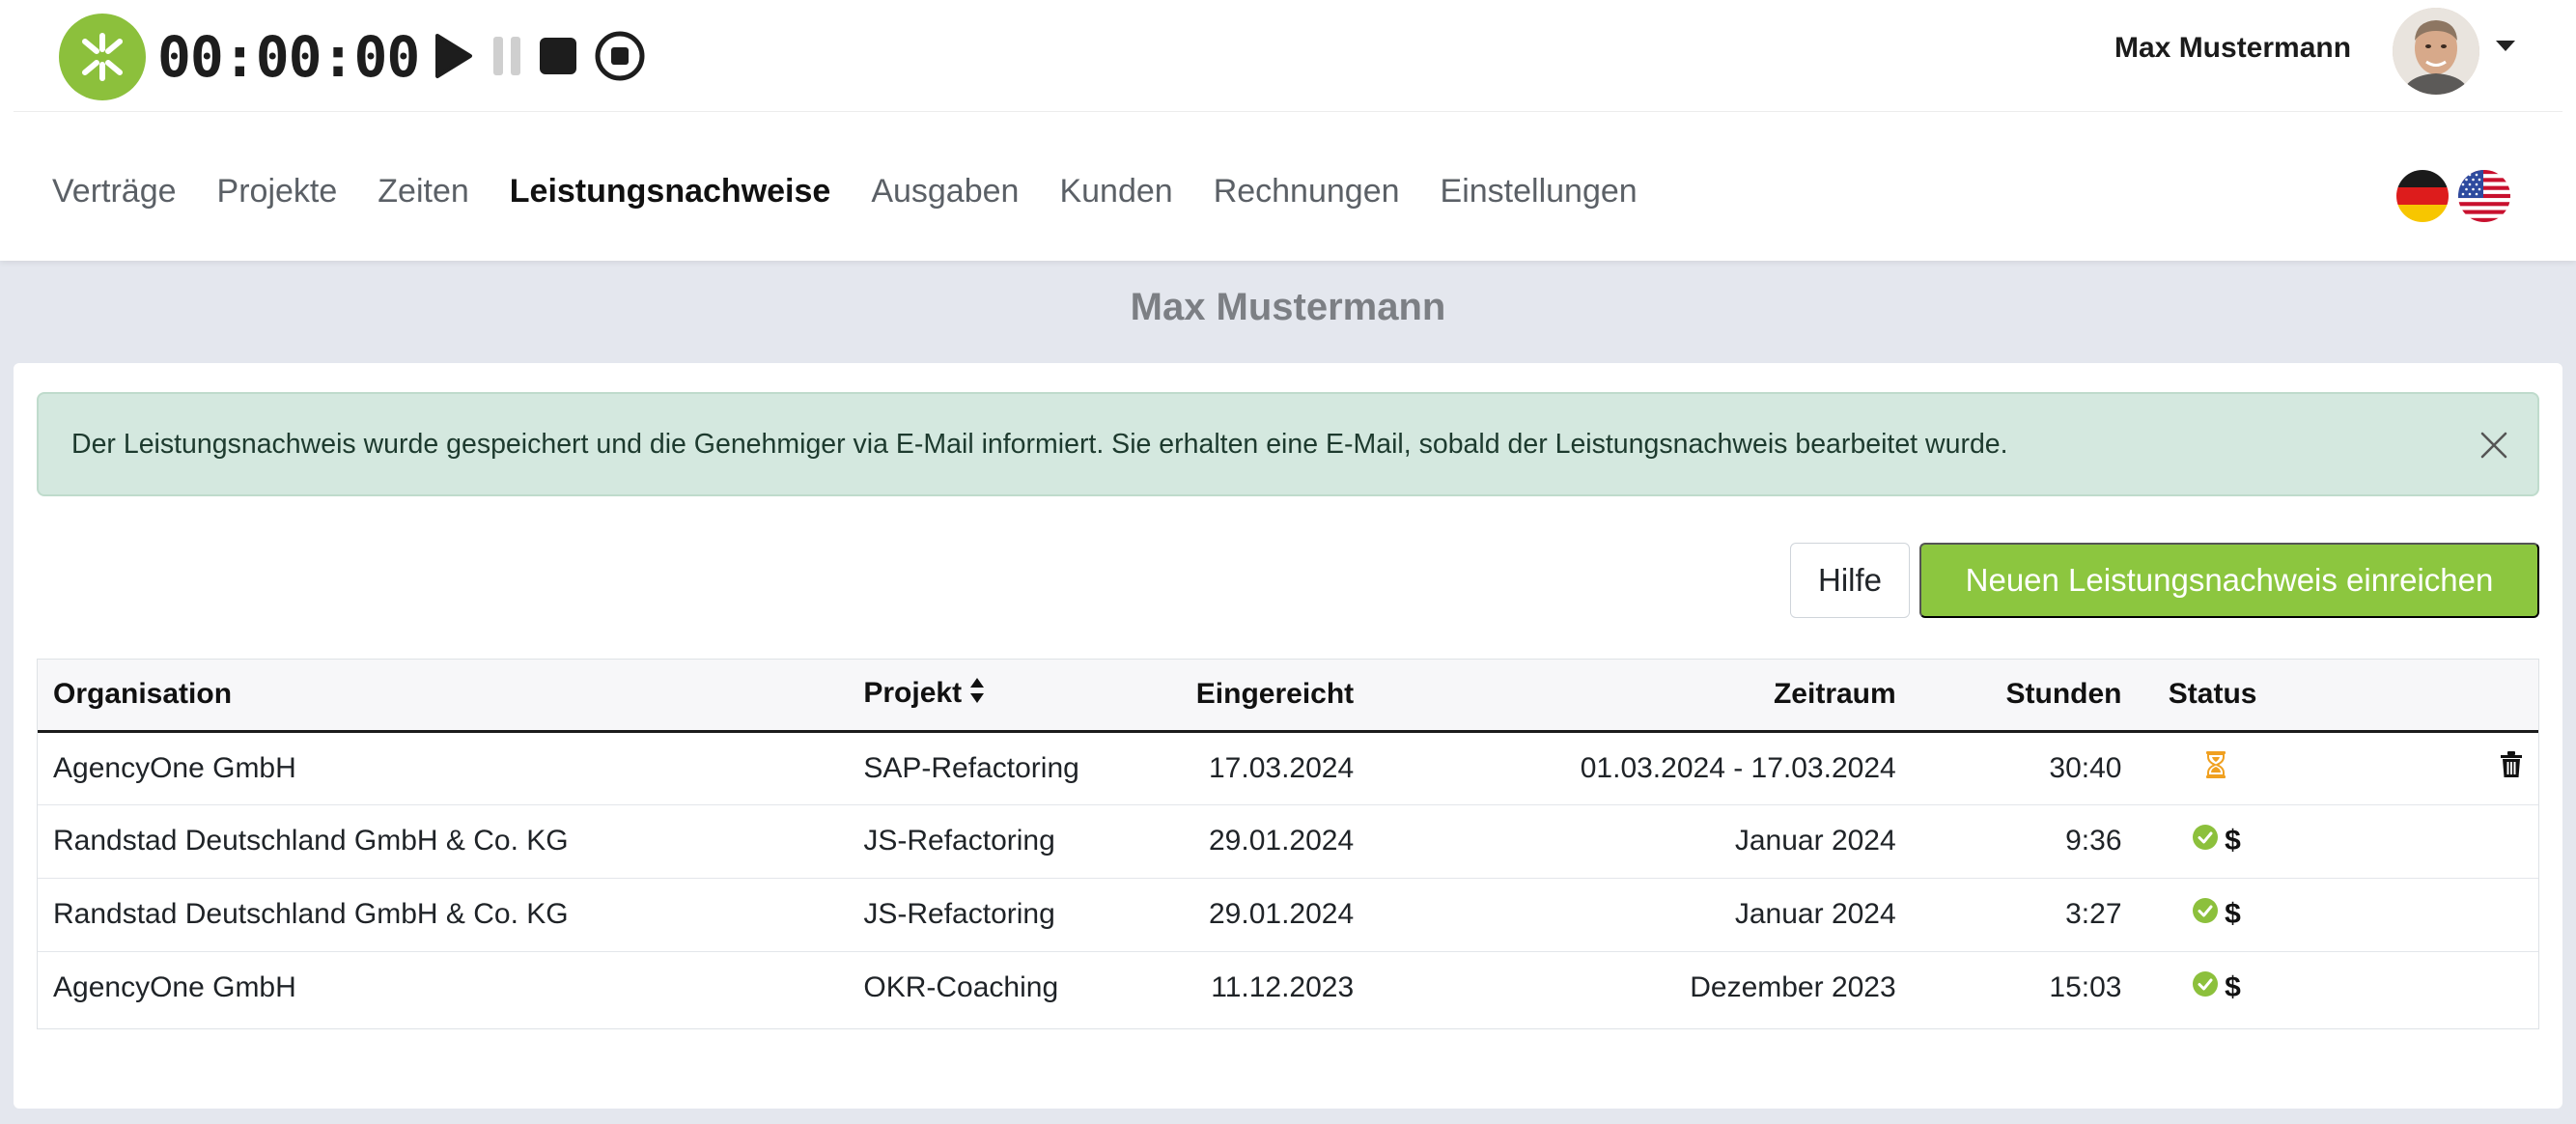 This screenshot has width=2576, height=1124. Describe the element at coordinates (945, 192) in the screenshot. I see `nav-item-ausgaben: Ausgaben` at that location.